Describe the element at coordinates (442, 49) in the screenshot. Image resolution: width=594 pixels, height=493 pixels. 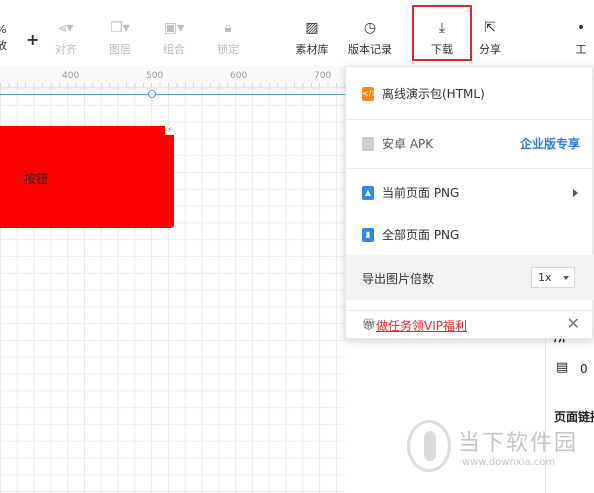
I see `download-label: 下载` at that location.